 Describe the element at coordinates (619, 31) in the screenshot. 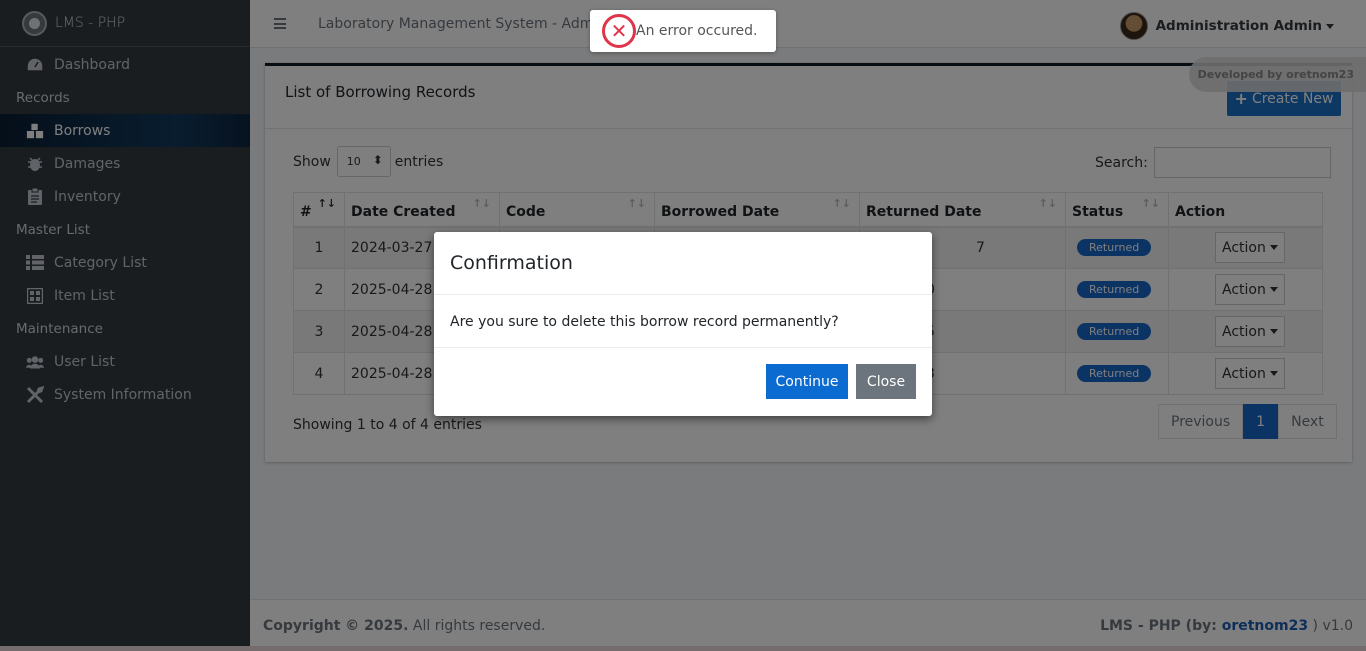

I see `error-x-icon: ✕` at that location.